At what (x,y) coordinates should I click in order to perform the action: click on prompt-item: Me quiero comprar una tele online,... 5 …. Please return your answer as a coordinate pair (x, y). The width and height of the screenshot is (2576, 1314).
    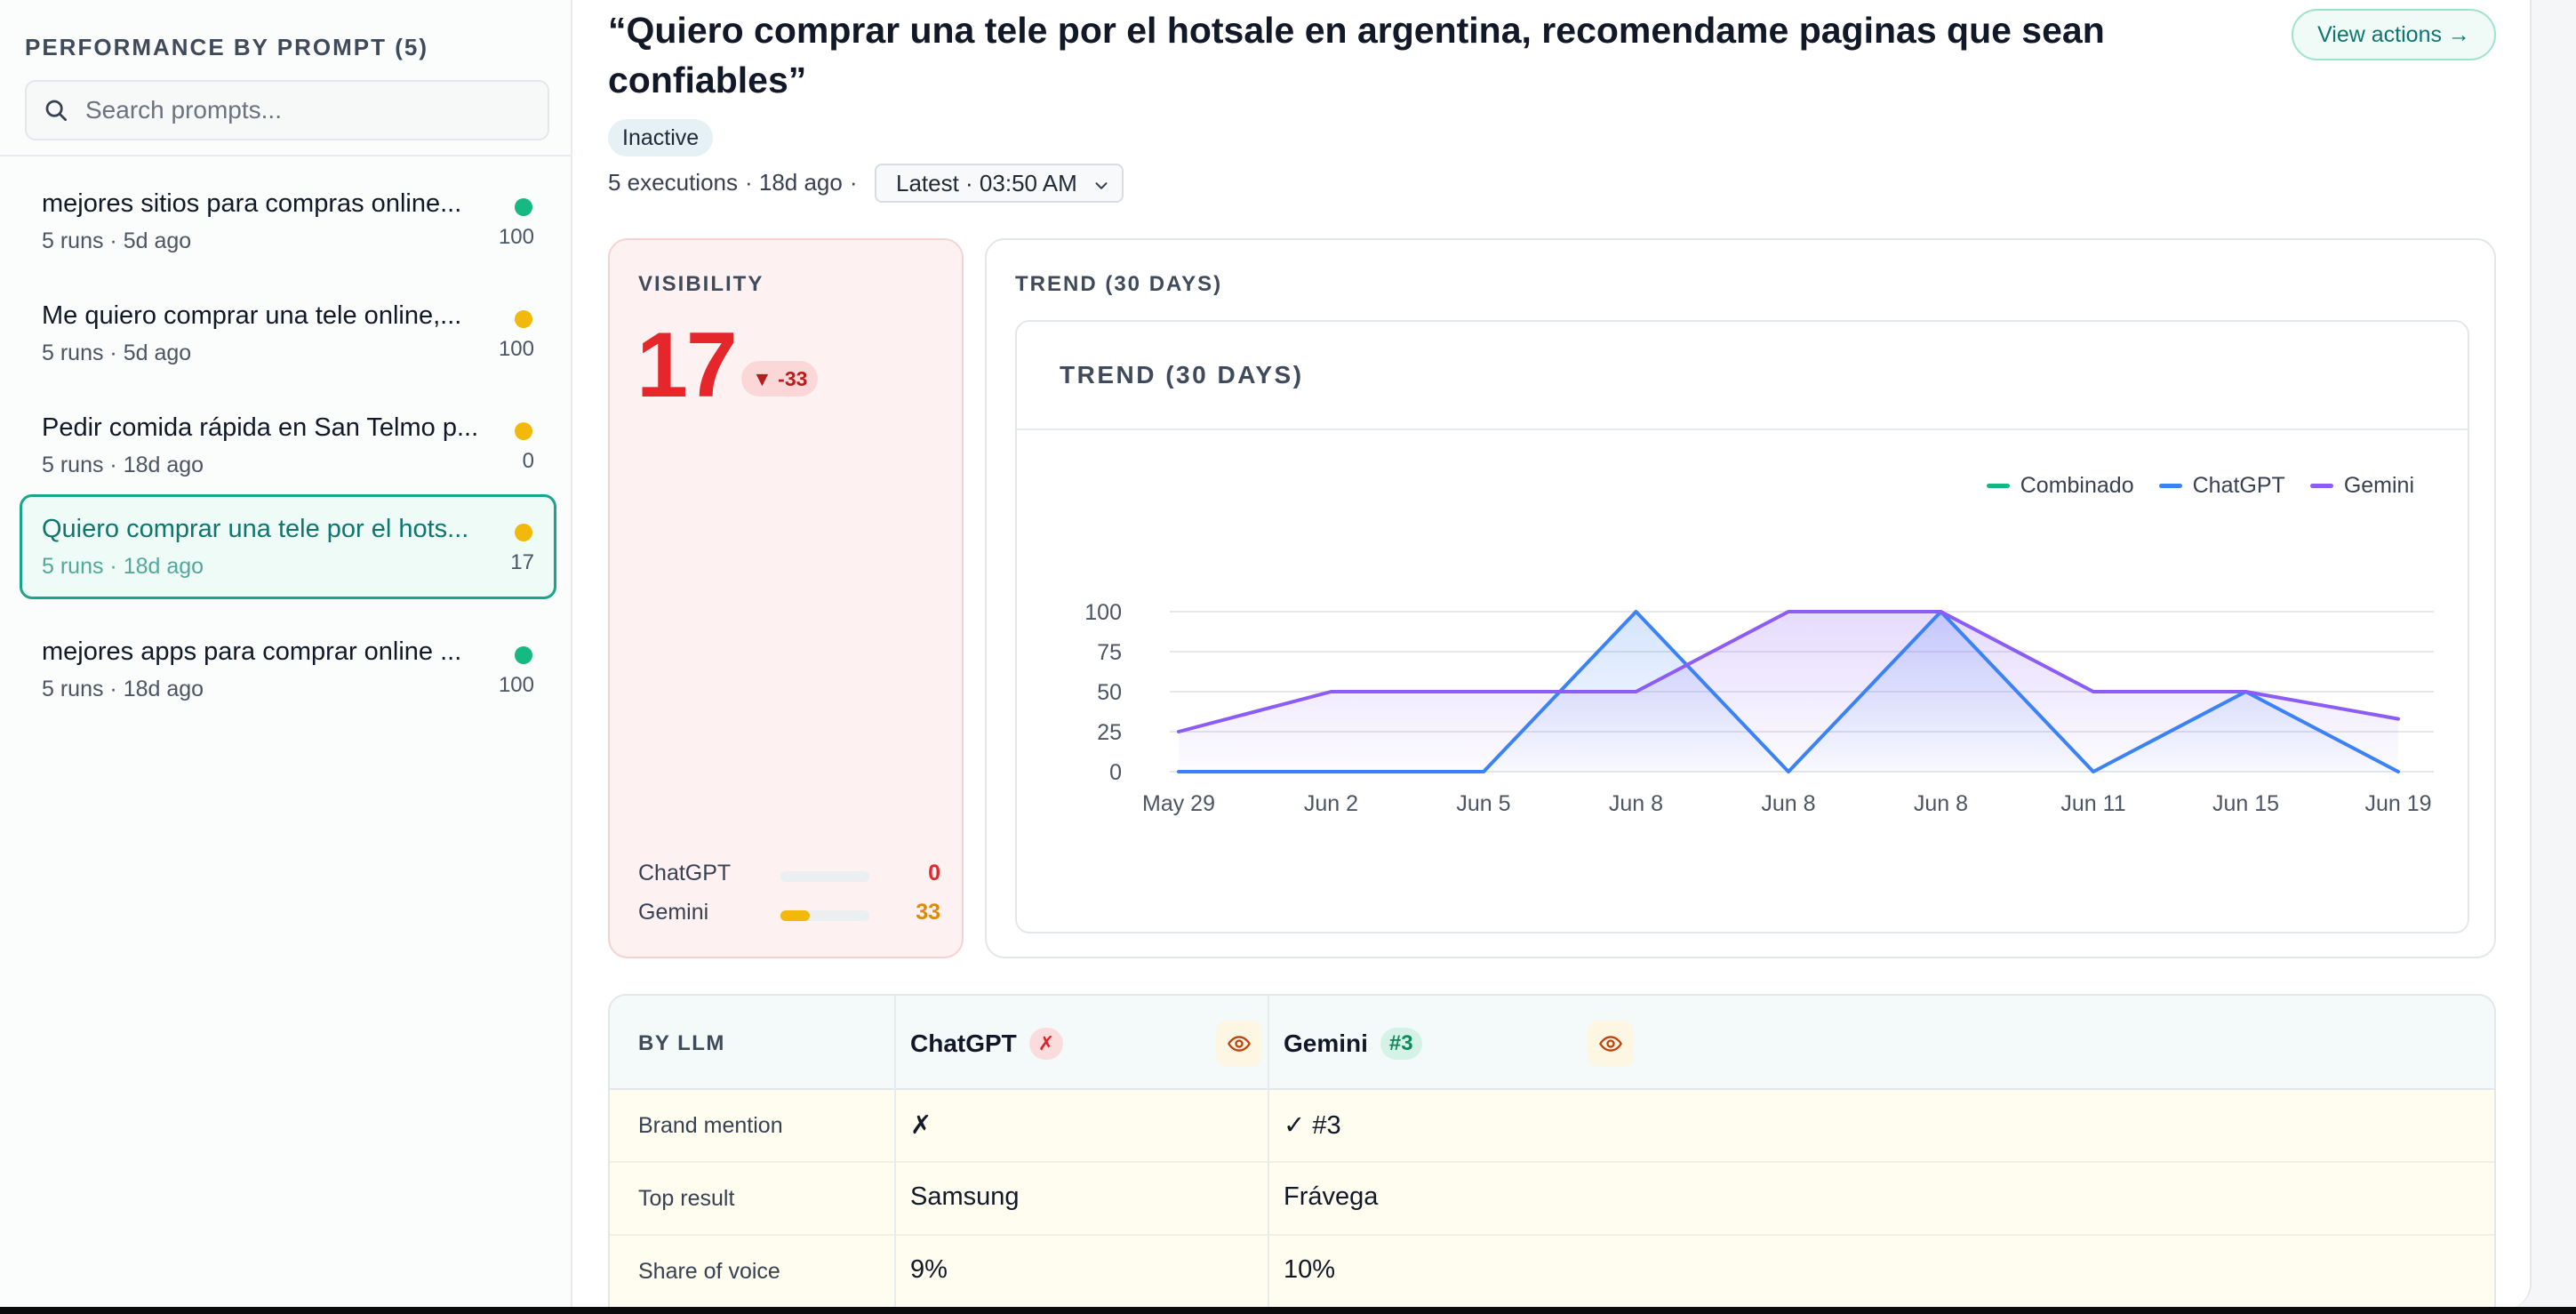
    Looking at the image, I should click on (288, 332).